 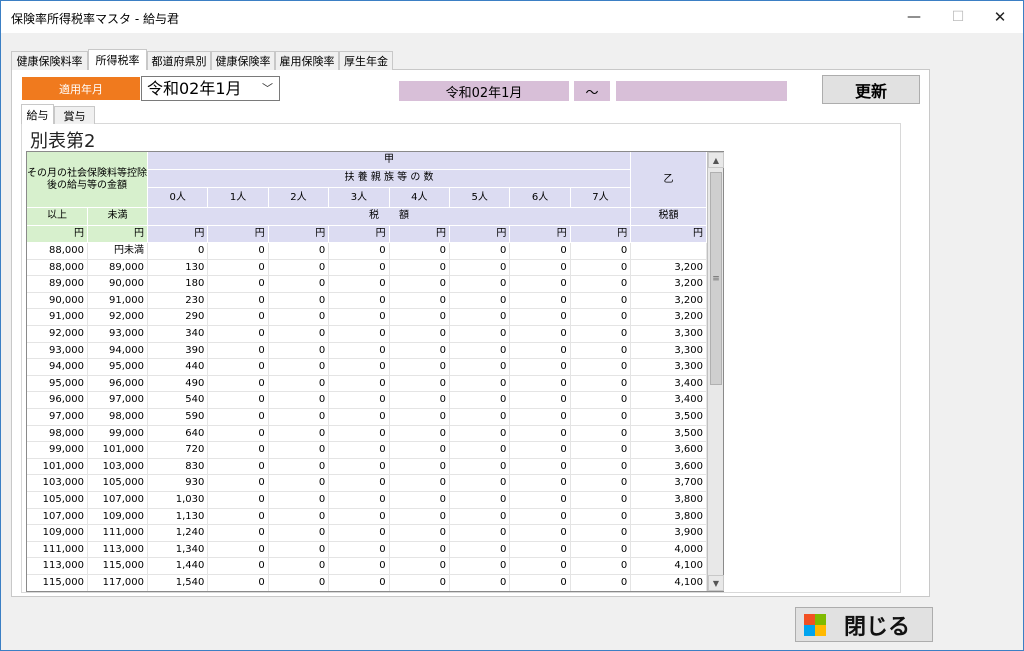 I want to click on table-cell: 89,000, so click(x=118, y=268).